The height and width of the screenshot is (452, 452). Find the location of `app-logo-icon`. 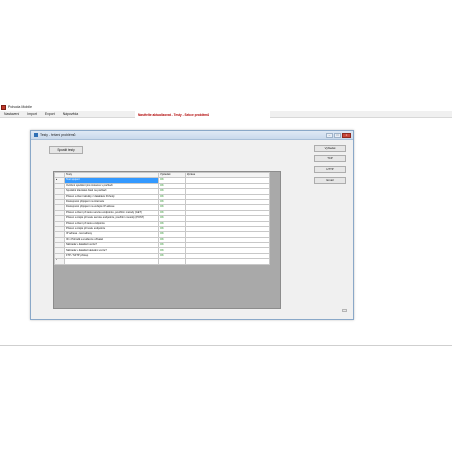

app-logo-icon is located at coordinates (3, 107).